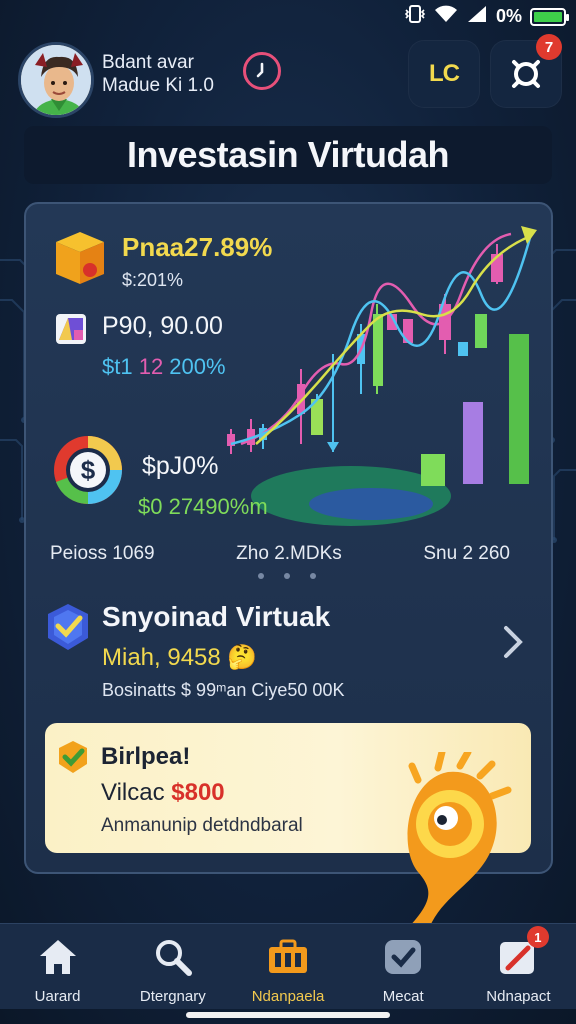 The width and height of the screenshot is (576, 1024). I want to click on gold-box-icon, so click(80, 258).